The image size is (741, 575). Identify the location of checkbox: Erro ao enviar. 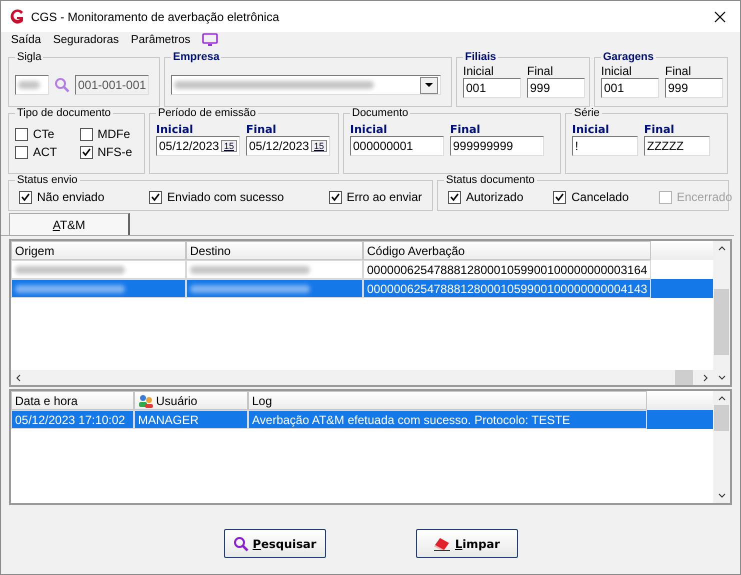
(375, 197).